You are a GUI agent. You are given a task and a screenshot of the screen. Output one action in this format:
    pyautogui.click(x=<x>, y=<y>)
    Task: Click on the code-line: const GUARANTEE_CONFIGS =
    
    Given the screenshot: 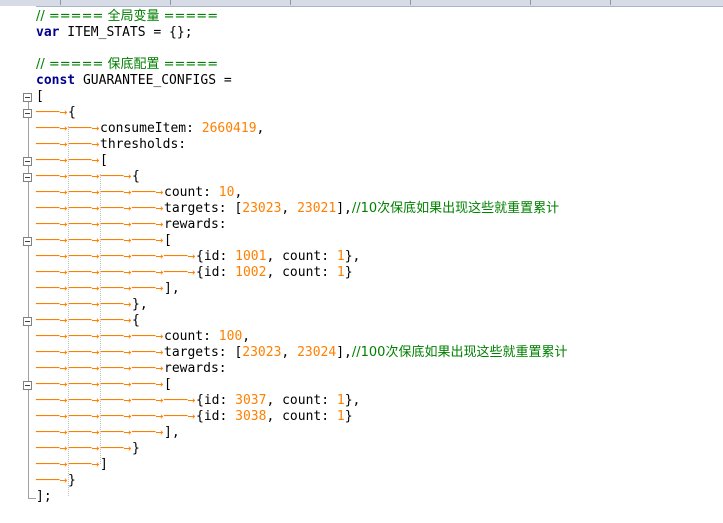 What is the action you would take?
    pyautogui.click(x=138, y=81)
    